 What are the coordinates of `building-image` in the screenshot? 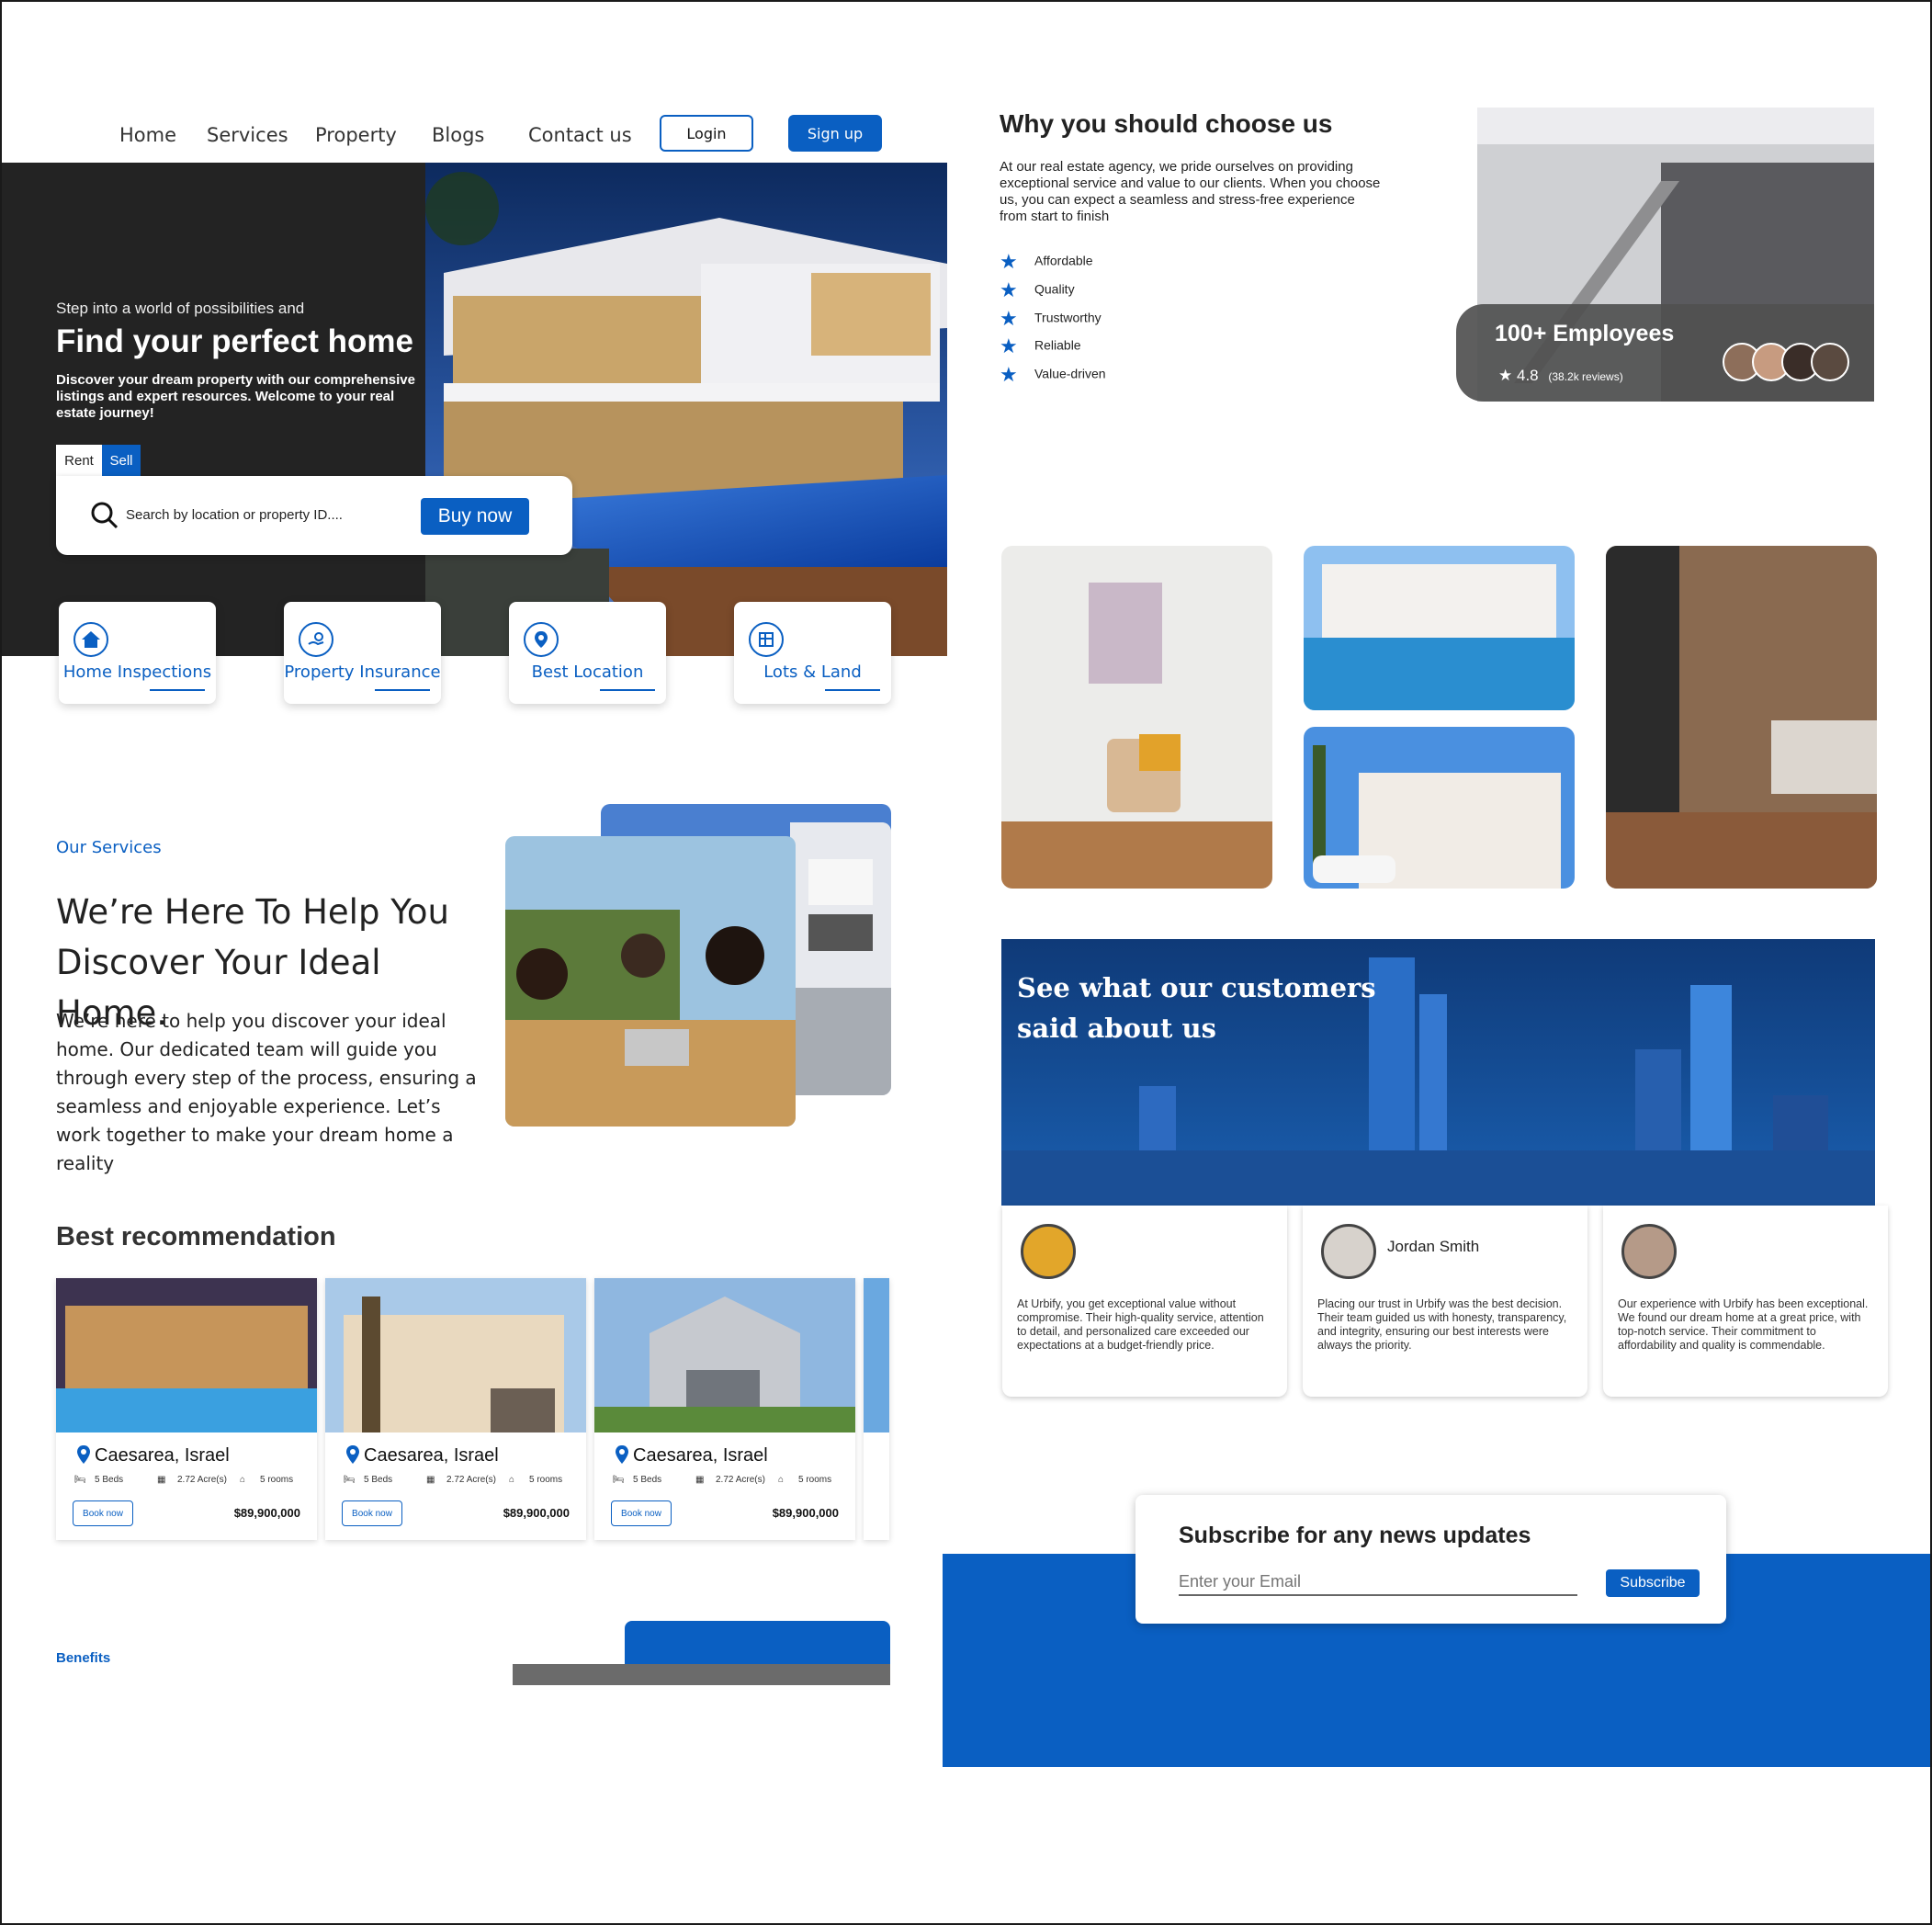 It's located at (840, 958).